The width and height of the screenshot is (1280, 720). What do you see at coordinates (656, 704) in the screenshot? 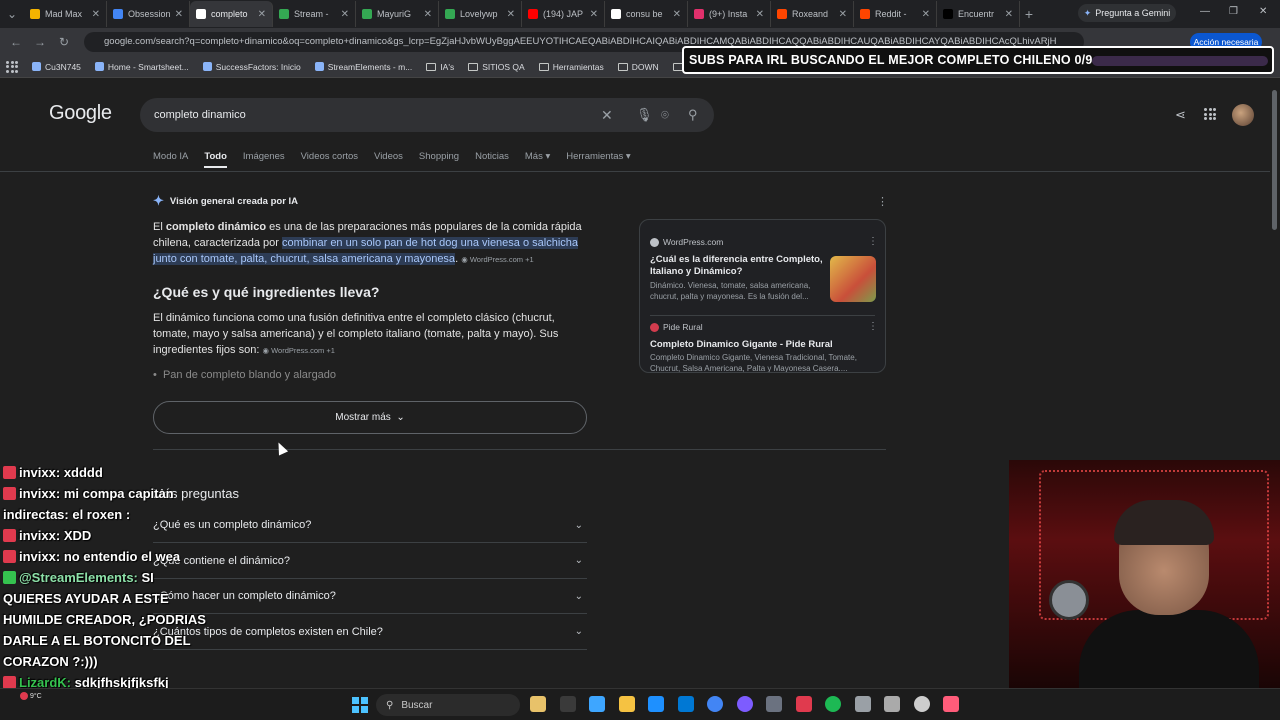
I see `store-icon` at bounding box center [656, 704].